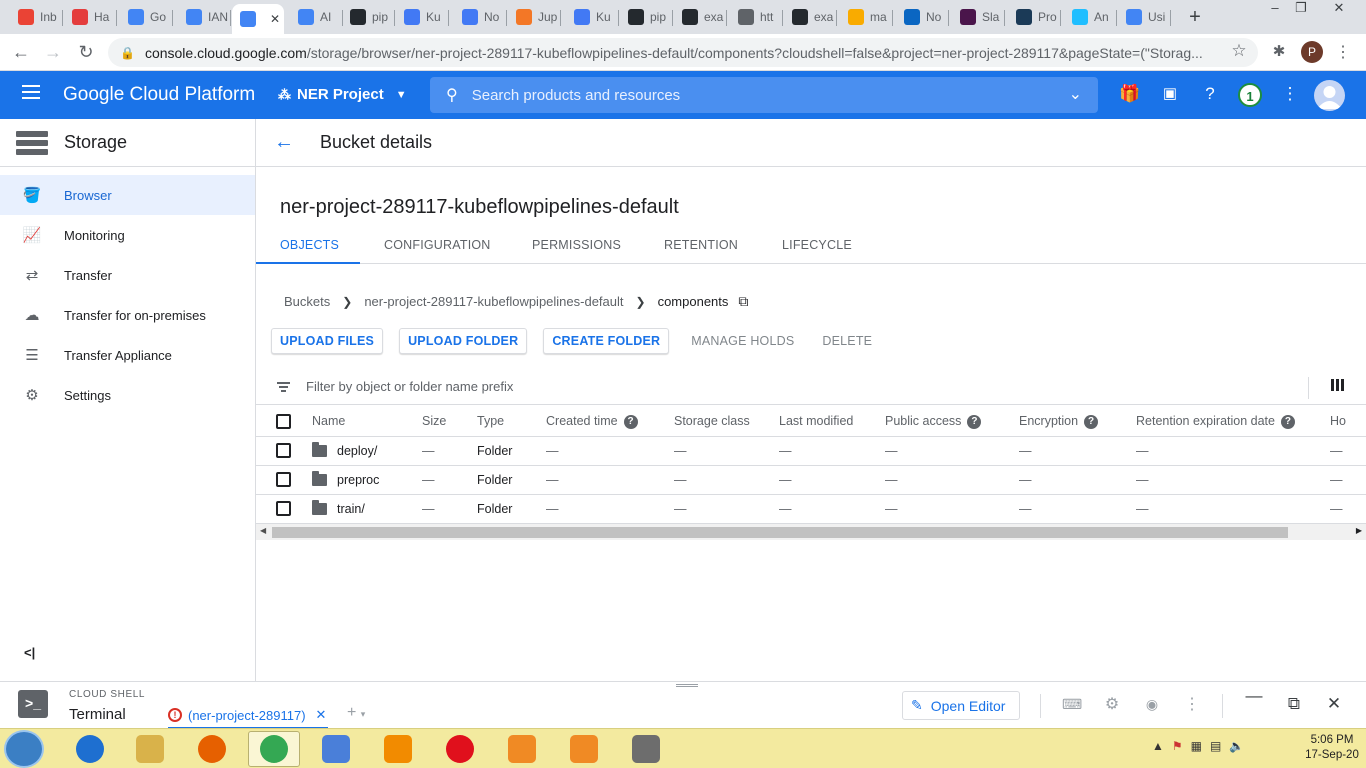  I want to click on column-header-type: Type, so click(511, 422).